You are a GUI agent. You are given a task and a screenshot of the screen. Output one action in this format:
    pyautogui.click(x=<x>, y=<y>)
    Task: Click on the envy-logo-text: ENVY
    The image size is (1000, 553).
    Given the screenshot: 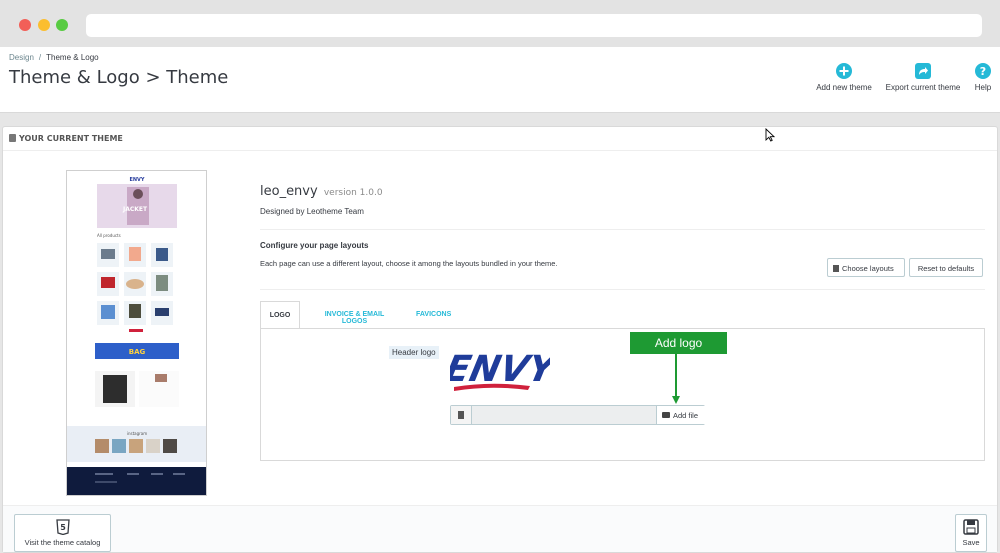 What is the action you would take?
    pyautogui.click(x=500, y=368)
    